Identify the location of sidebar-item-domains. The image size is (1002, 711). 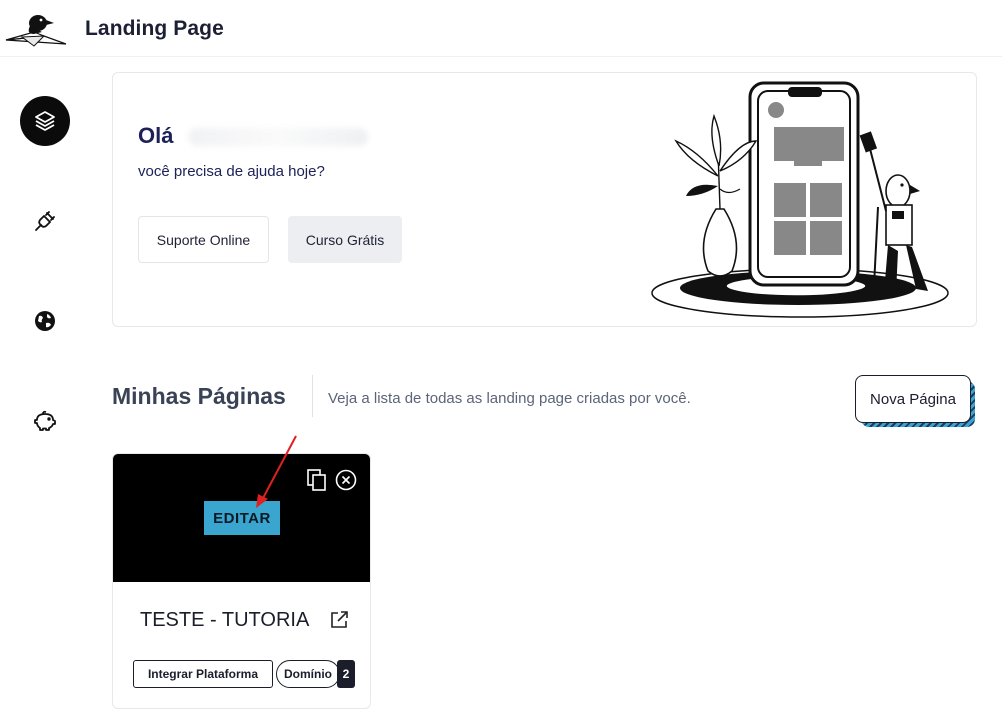
(45, 321).